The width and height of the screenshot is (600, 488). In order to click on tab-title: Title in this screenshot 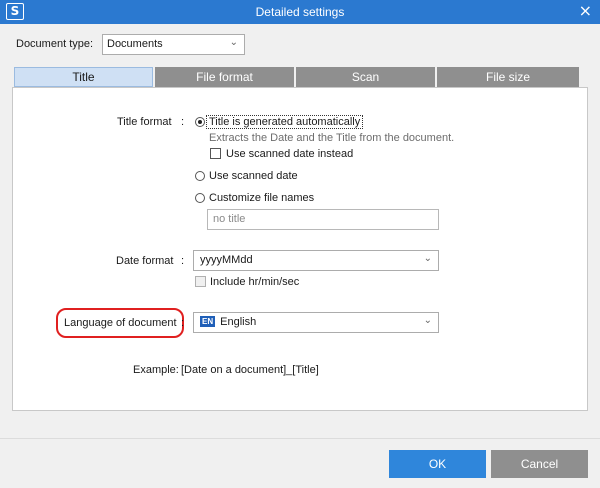, I will do `click(83, 77)`.